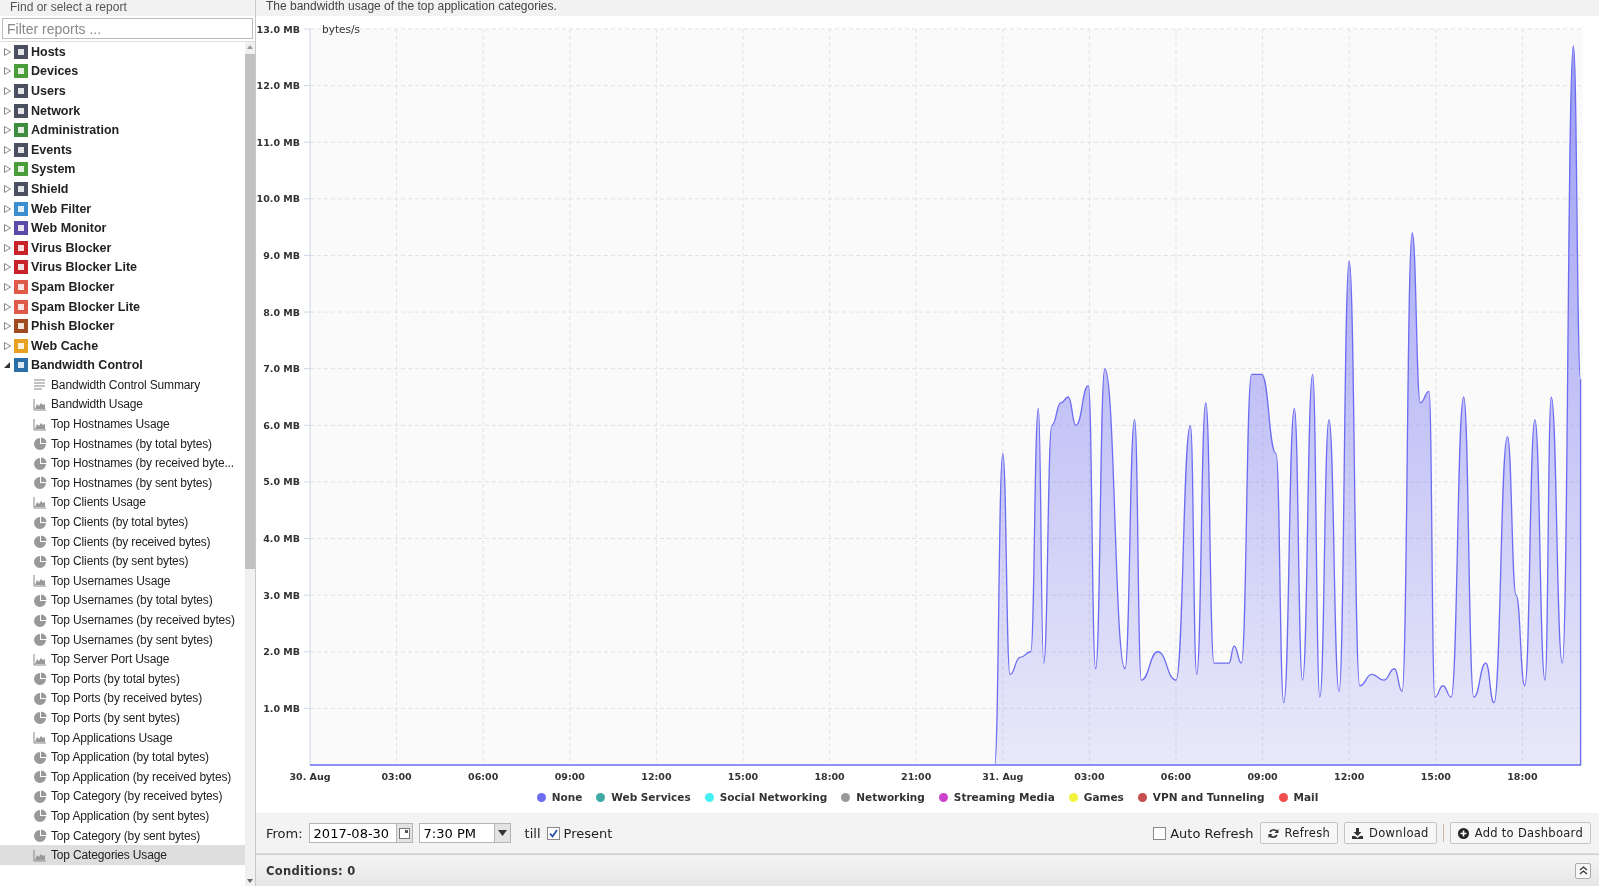 This screenshot has height=886, width=1599. What do you see at coordinates (122, 208) in the screenshot?
I see `tree-item: Web Filter` at bounding box center [122, 208].